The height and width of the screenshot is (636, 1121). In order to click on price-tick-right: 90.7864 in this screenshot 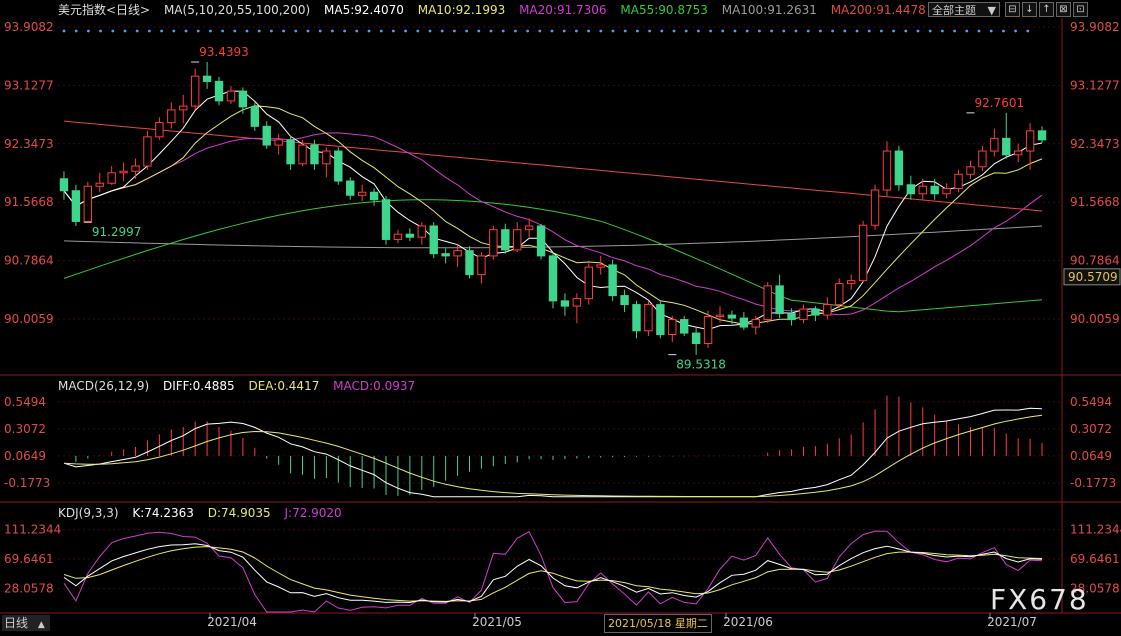, I will do `click(1095, 261)`.